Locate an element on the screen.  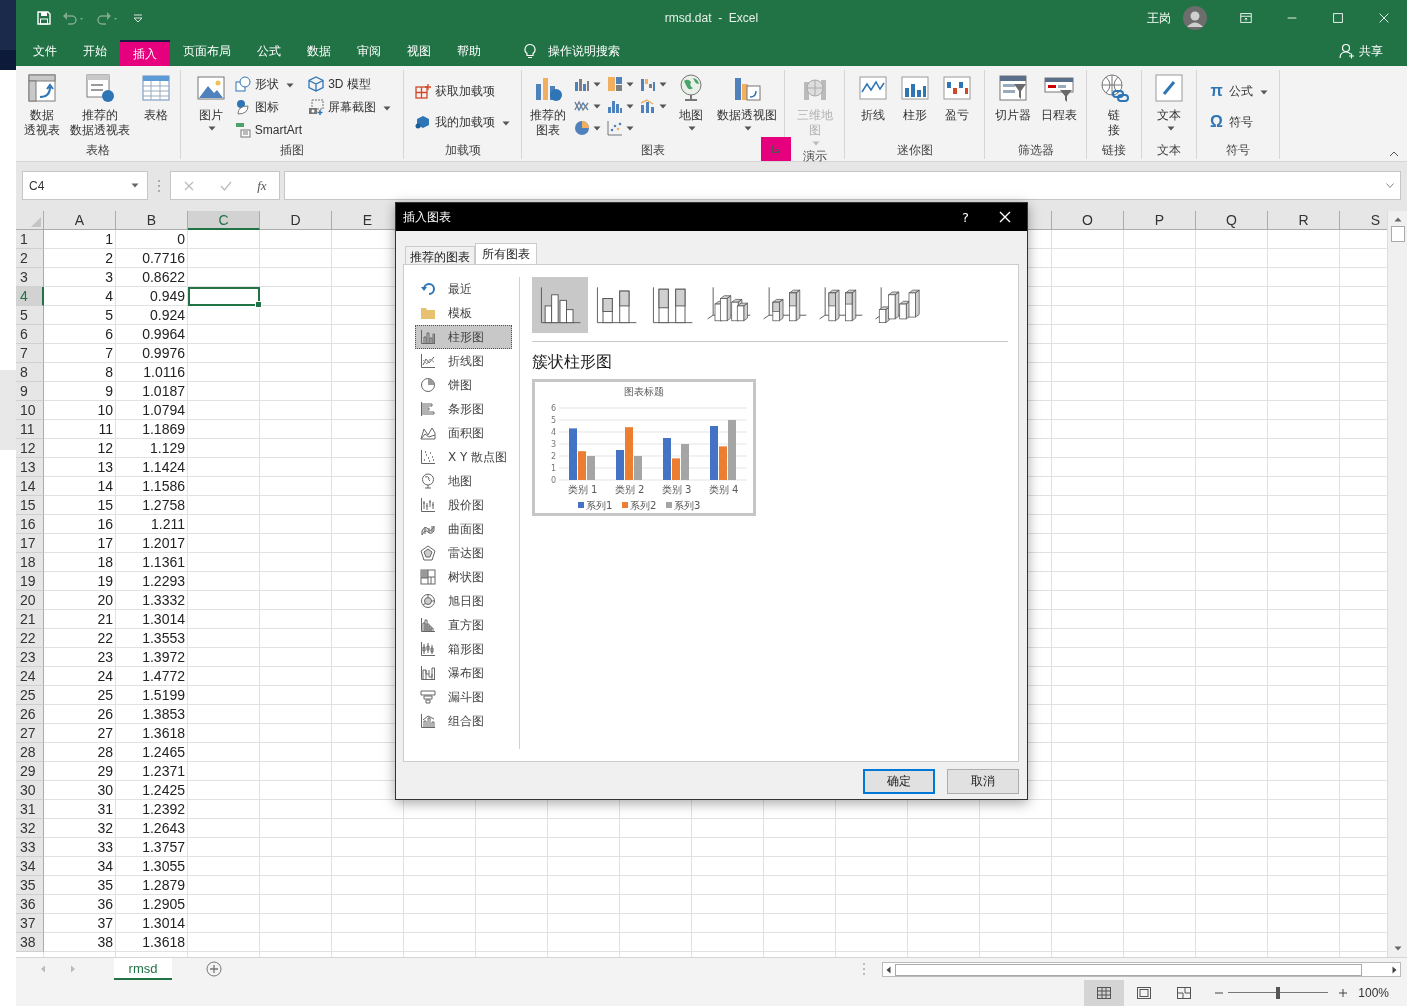
chart-type-item: 旭日图 is located at coordinates (463, 601).